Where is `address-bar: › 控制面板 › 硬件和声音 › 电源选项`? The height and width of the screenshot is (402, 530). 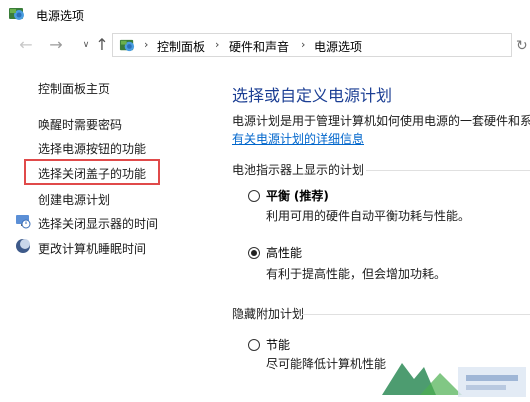
address-bar: › 控制面板 › 硬件和声音 › 电源选项 is located at coordinates (312, 45).